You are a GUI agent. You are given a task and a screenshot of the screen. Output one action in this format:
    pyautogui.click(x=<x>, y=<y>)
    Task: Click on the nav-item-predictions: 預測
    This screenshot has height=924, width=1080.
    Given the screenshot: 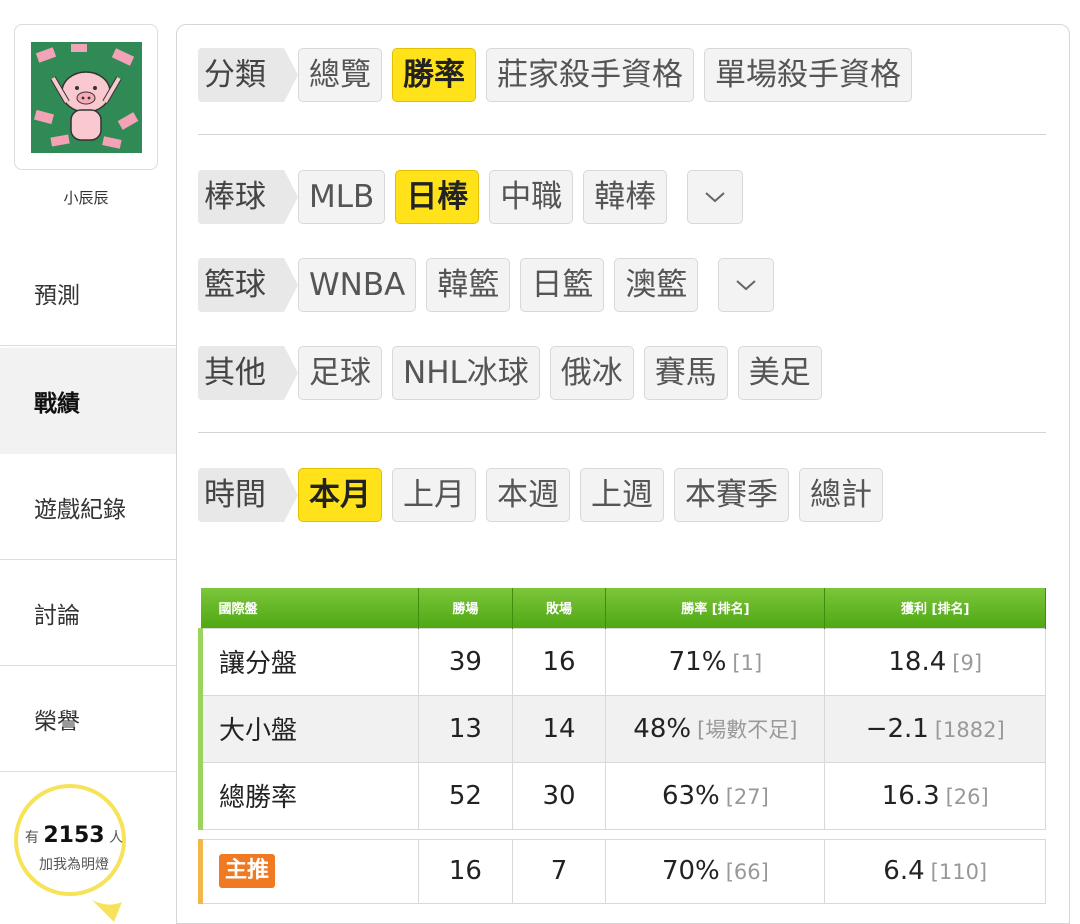 What is the action you would take?
    pyautogui.click(x=89, y=293)
    